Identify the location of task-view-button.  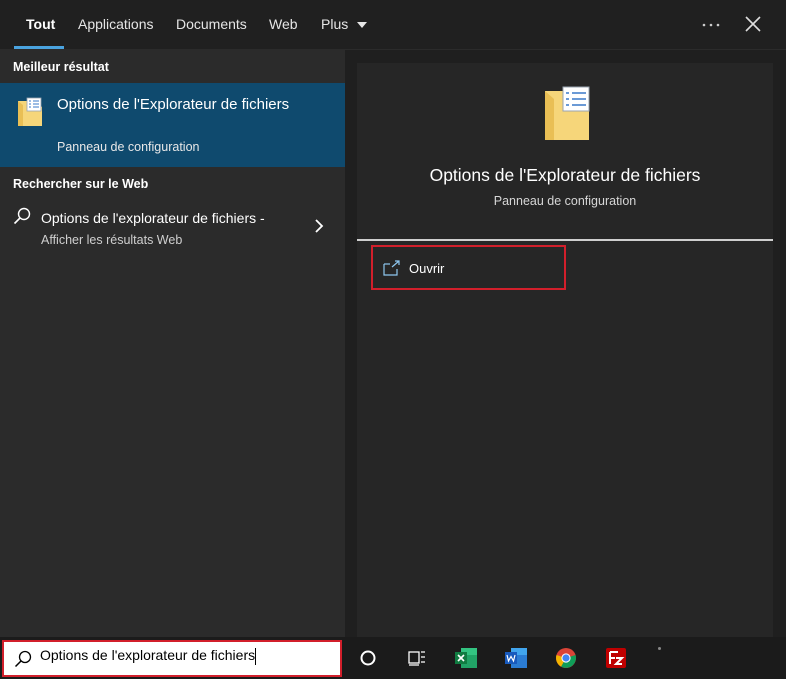
(417, 658).